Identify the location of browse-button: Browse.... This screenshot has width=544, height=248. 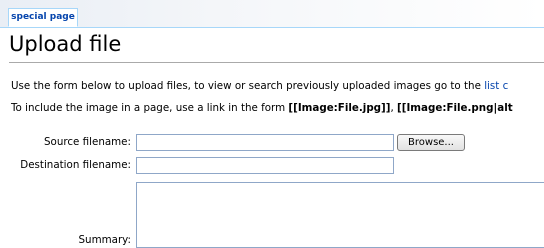
(431, 142).